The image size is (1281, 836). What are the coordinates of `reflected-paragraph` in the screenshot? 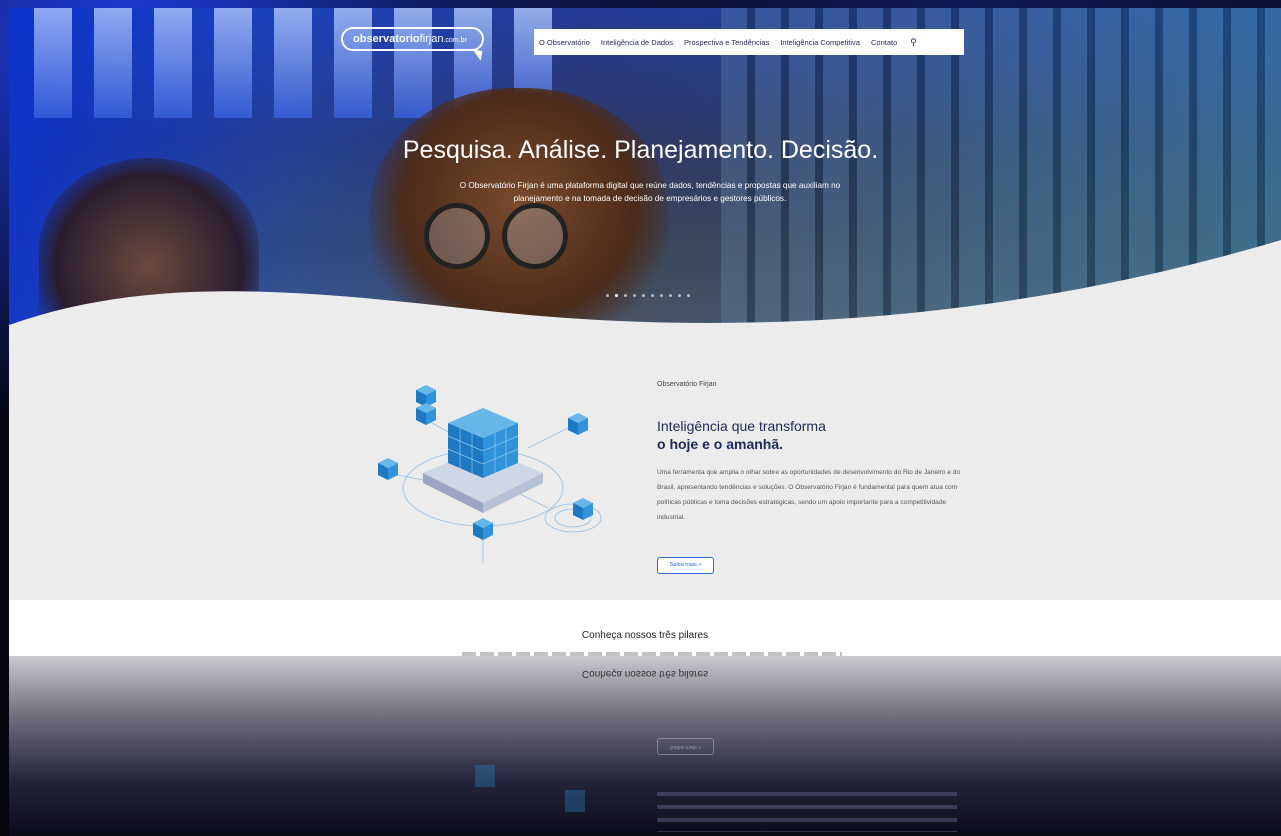 It's located at (807, 812).